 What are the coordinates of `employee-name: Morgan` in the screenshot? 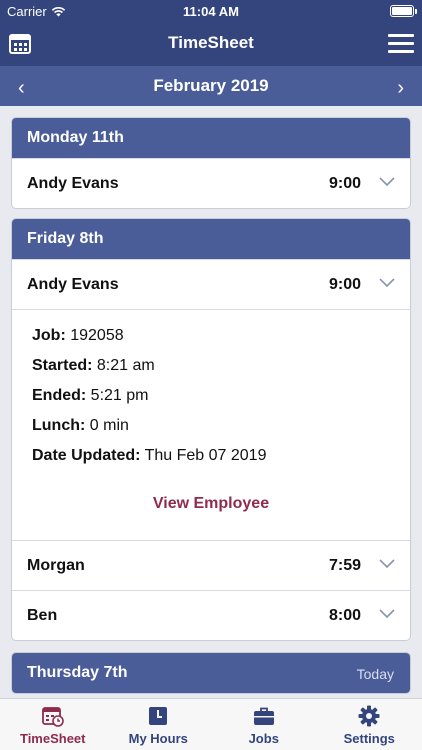 It's located at (56, 565).